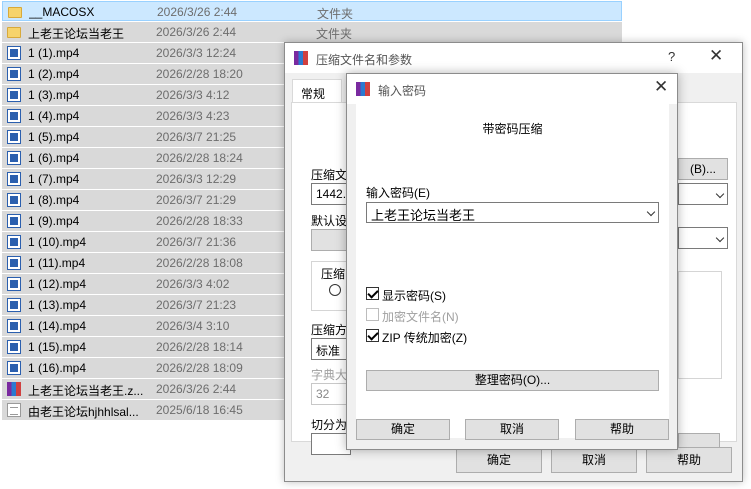 Image resolution: width=751 pixels, height=489 pixels. What do you see at coordinates (420, 317) in the screenshot?
I see `encrypt-filenames-label: 加密文件名(N)` at bounding box center [420, 317].